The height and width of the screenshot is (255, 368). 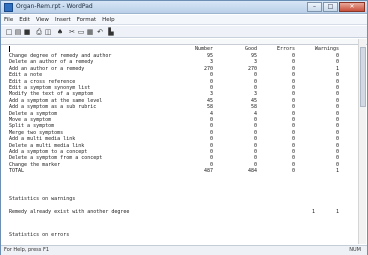 What do you see at coordinates (352, 7) in the screenshot?
I see `close-button: ✕` at bounding box center [352, 7].